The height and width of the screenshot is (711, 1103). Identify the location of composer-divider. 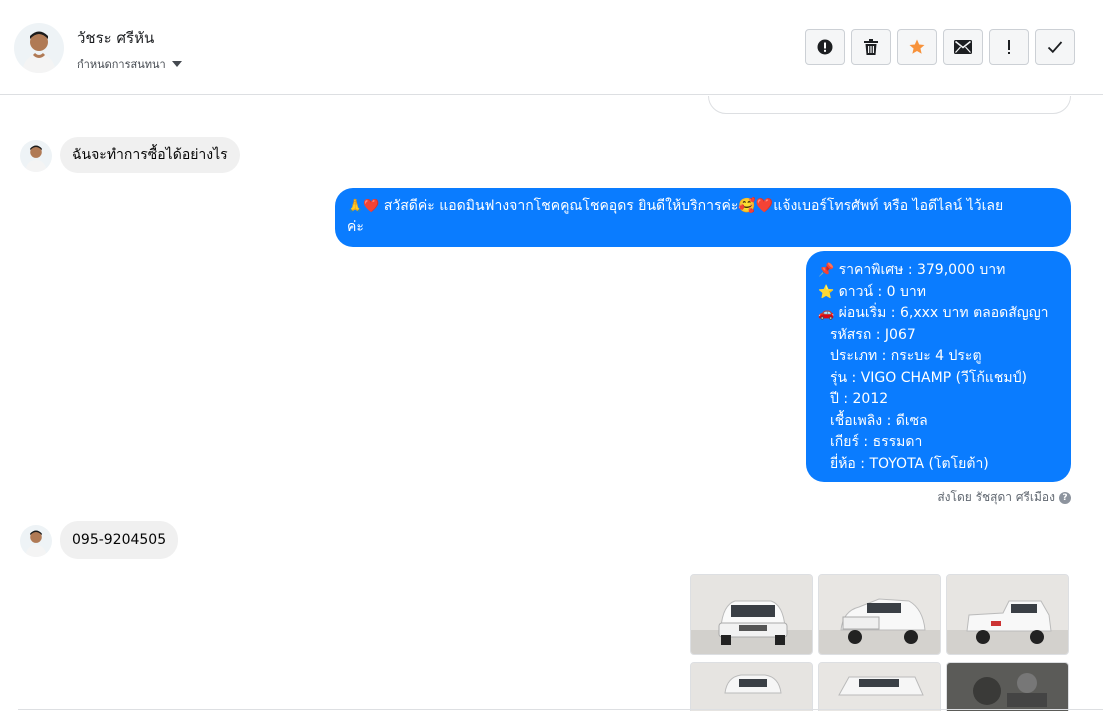
(560, 709).